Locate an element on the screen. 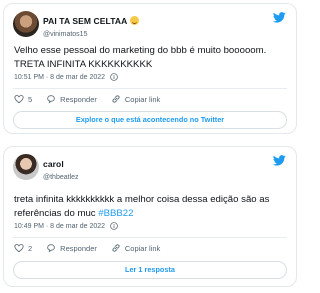 This screenshot has width=320, height=293. tweet-timestamp: 10:49 PM · 8 de mar de 2022 is located at coordinates (66, 226).